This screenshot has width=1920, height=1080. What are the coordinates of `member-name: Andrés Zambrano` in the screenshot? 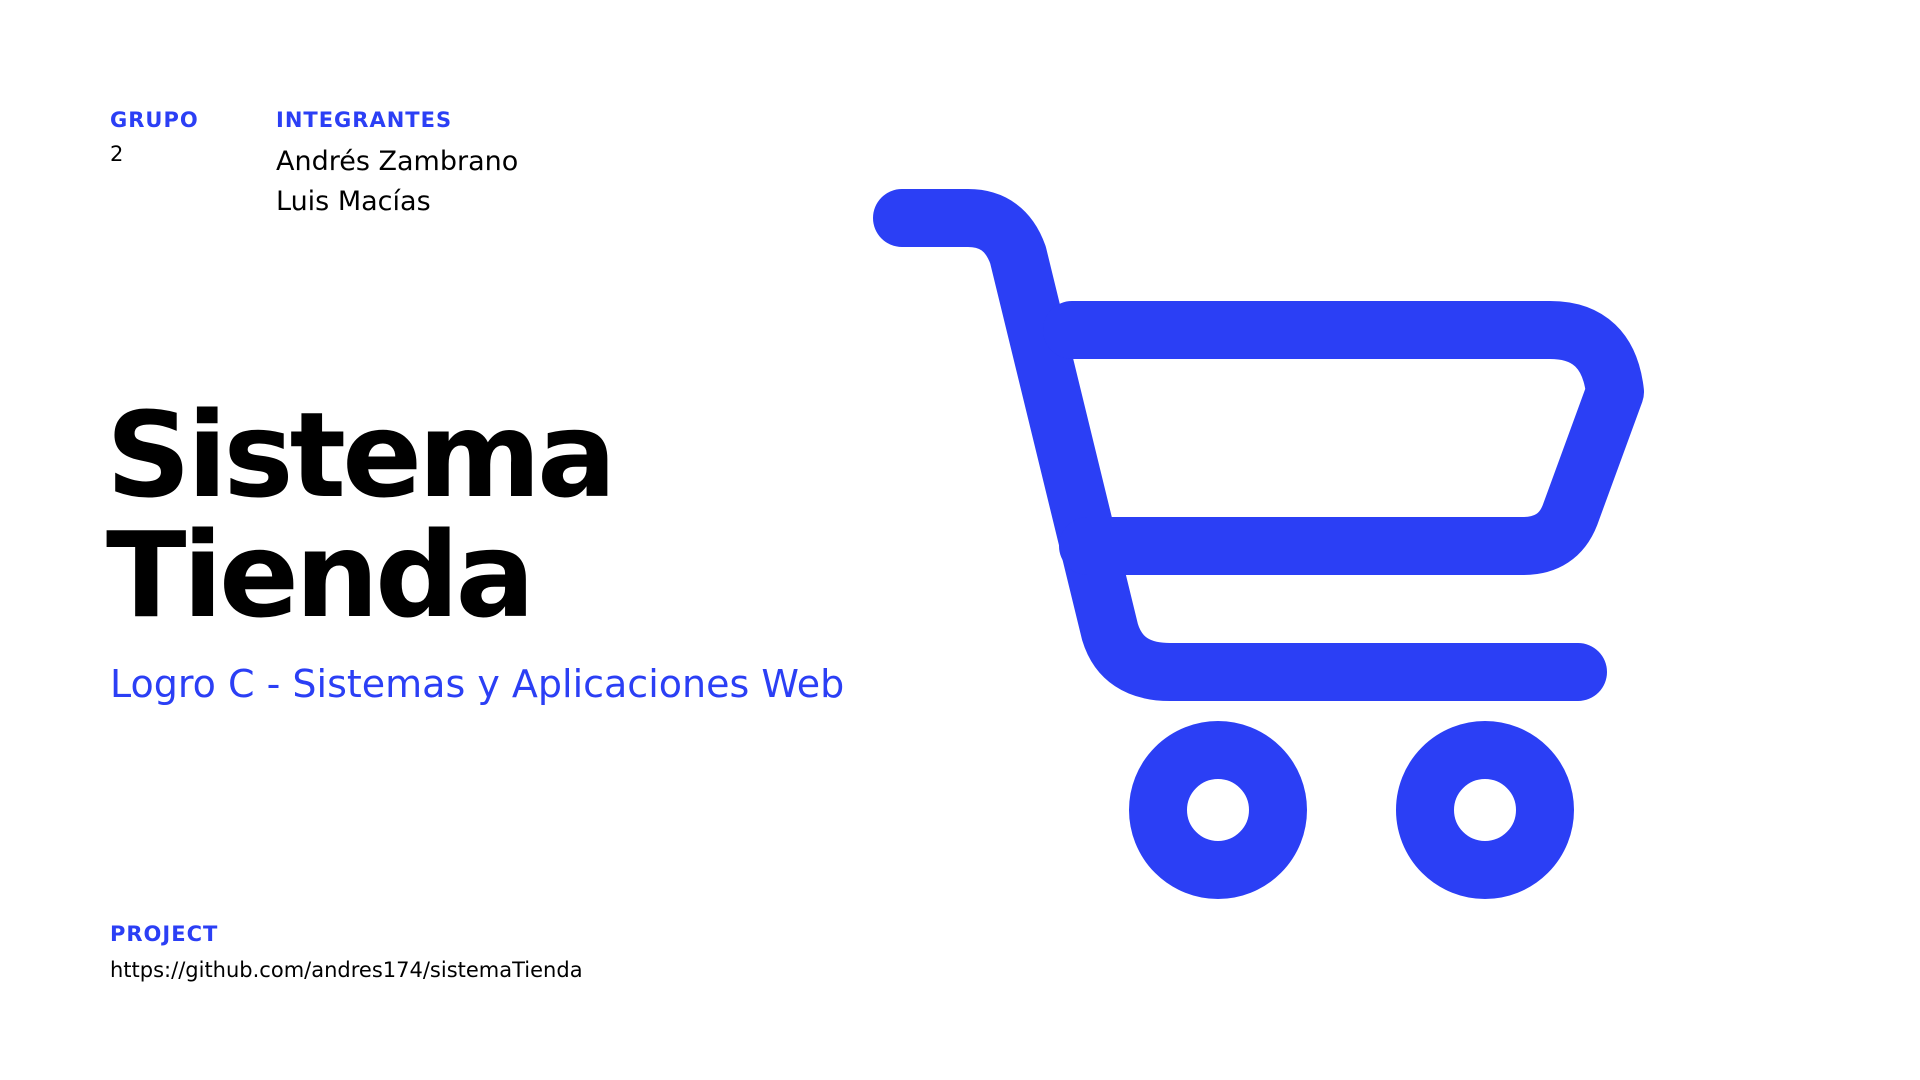 It's located at (397, 161).